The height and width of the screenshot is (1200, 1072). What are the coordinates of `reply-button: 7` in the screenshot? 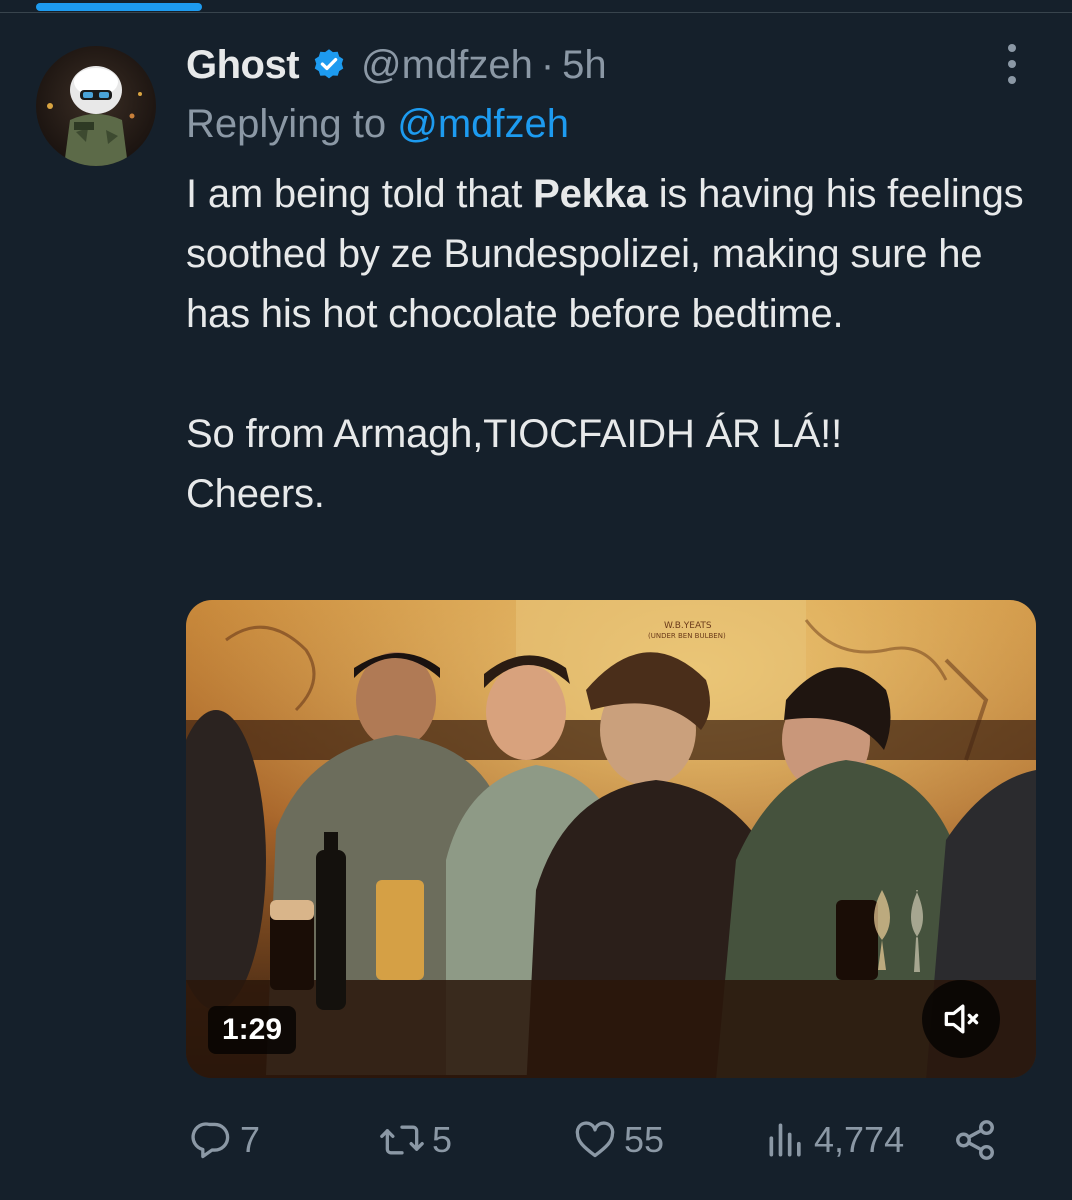 It's located at (225, 1140).